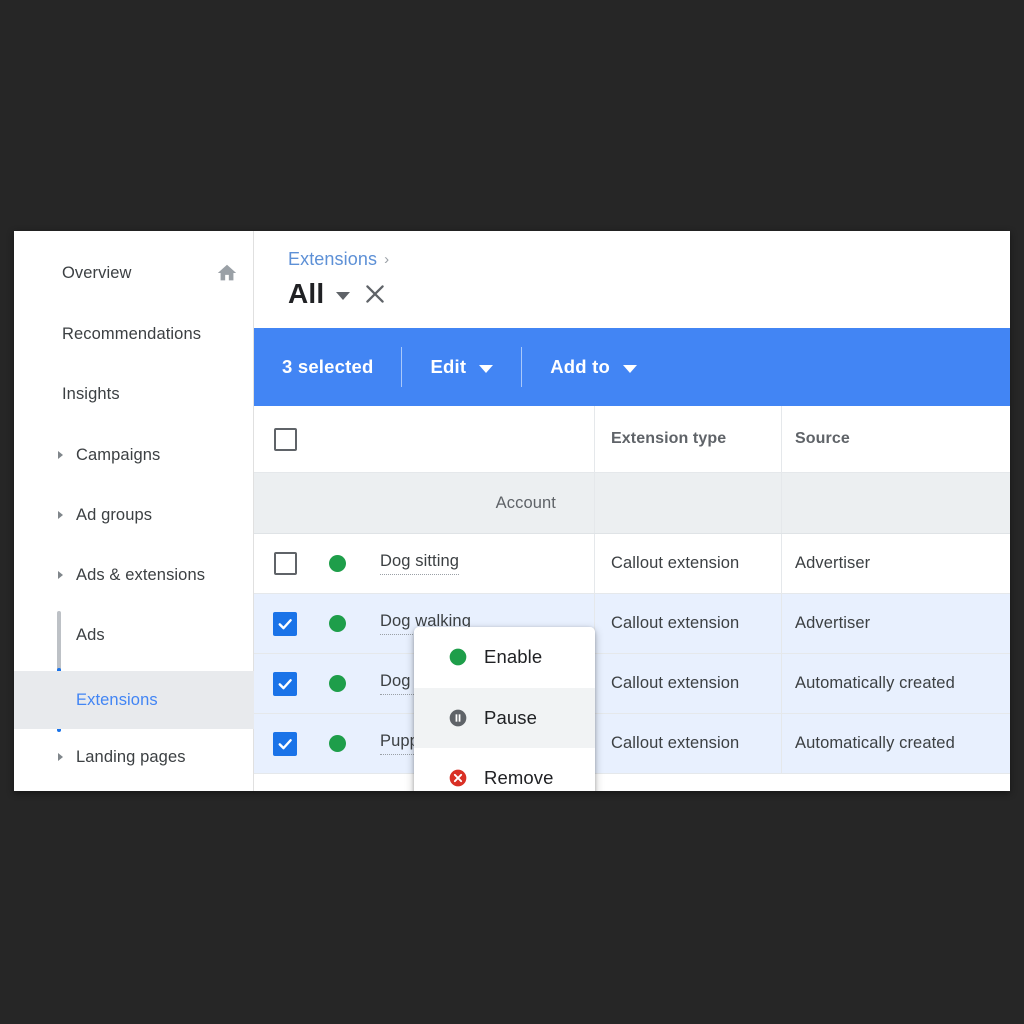 This screenshot has width=1024, height=1024. I want to click on select-all-checkbox, so click(285, 439).